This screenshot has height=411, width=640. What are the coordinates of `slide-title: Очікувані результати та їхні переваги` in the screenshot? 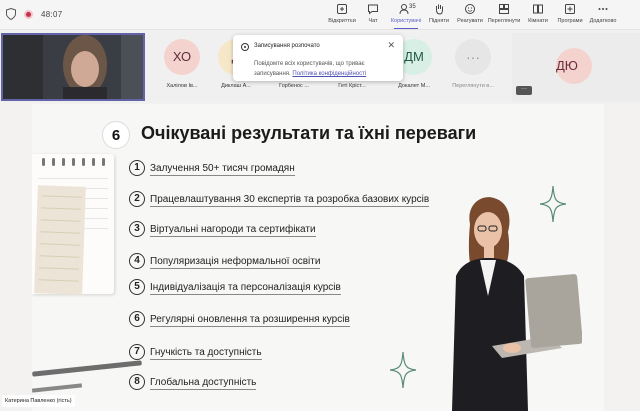 It's located at (309, 133).